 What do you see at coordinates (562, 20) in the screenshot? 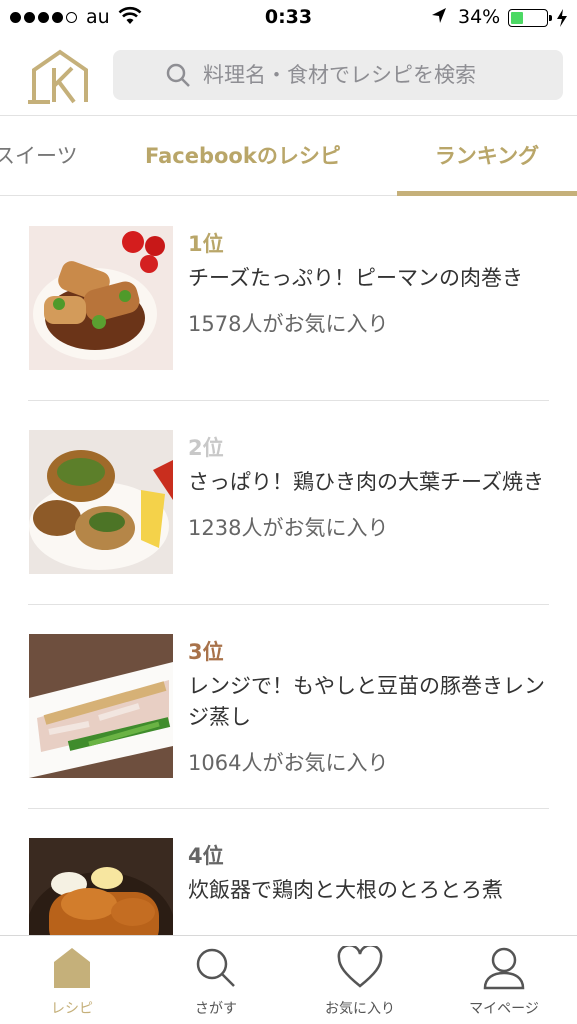
I see `charging-bolt-icon` at bounding box center [562, 20].